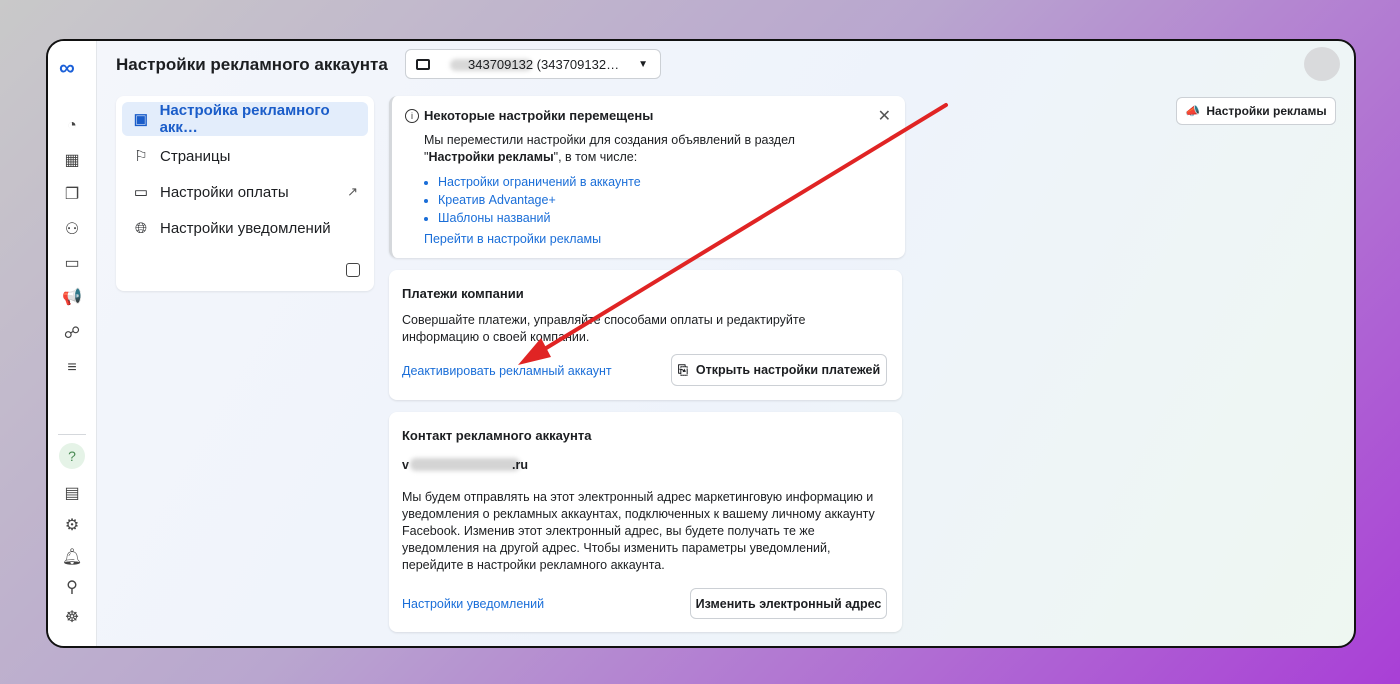 The width and height of the screenshot is (1400, 684). What do you see at coordinates (539, 115) in the screenshot?
I see `notice-title: Некоторые настройки перемещены` at bounding box center [539, 115].